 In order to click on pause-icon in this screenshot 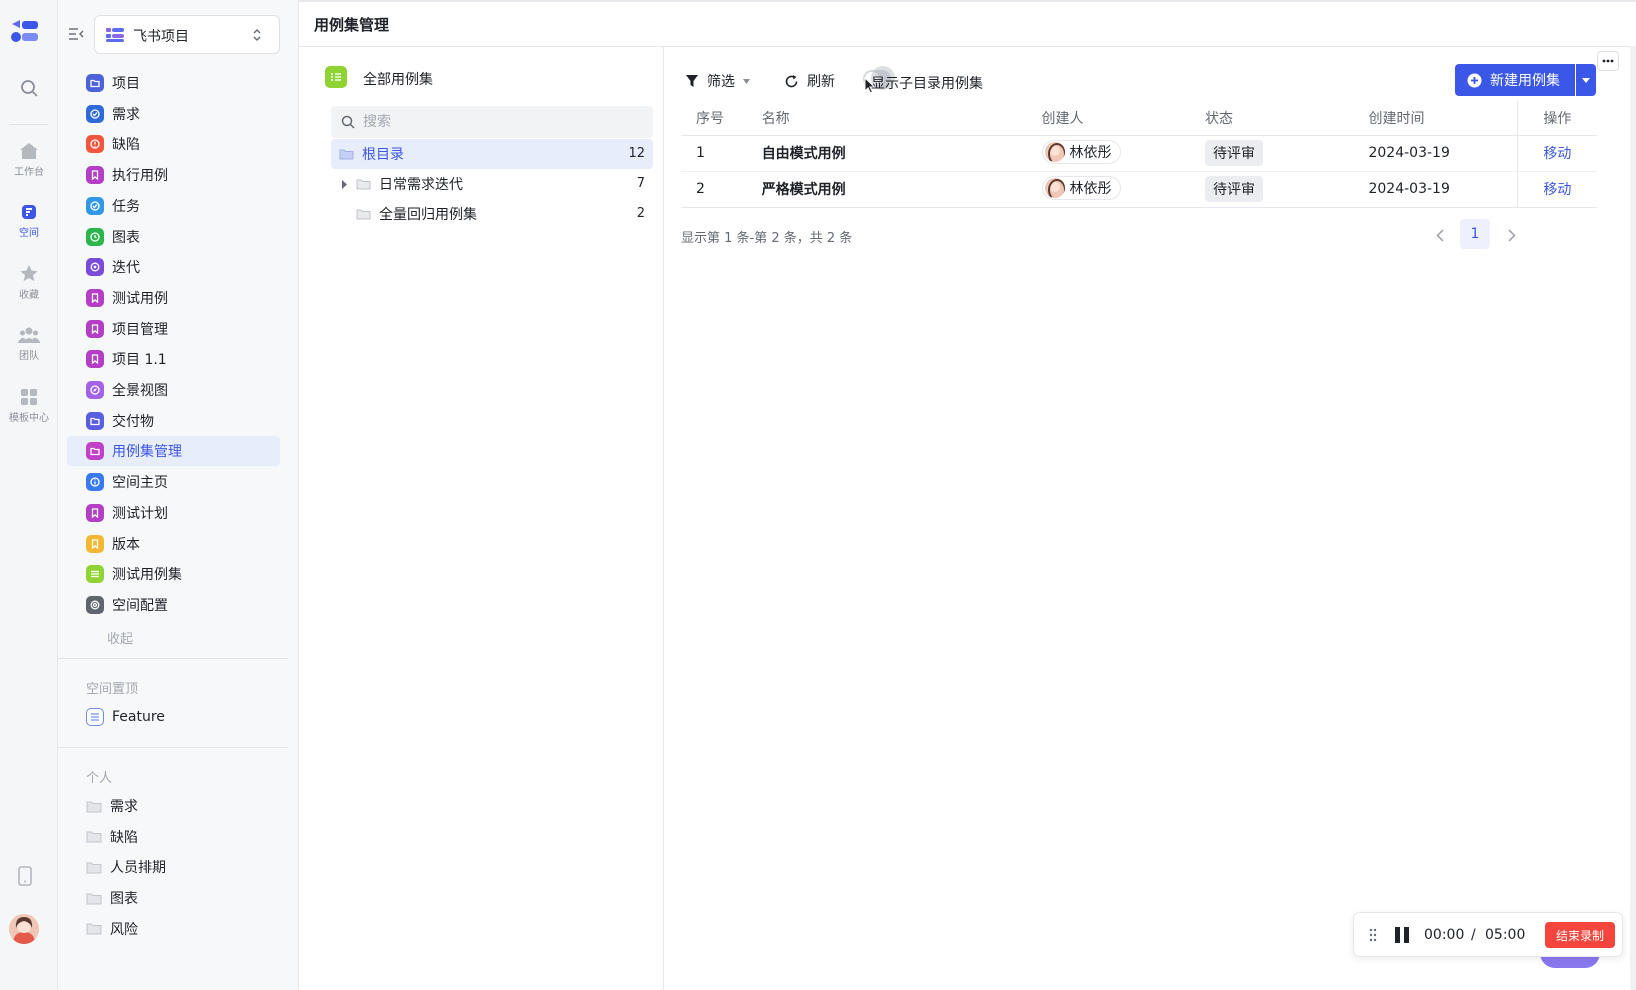, I will do `click(1402, 935)`.